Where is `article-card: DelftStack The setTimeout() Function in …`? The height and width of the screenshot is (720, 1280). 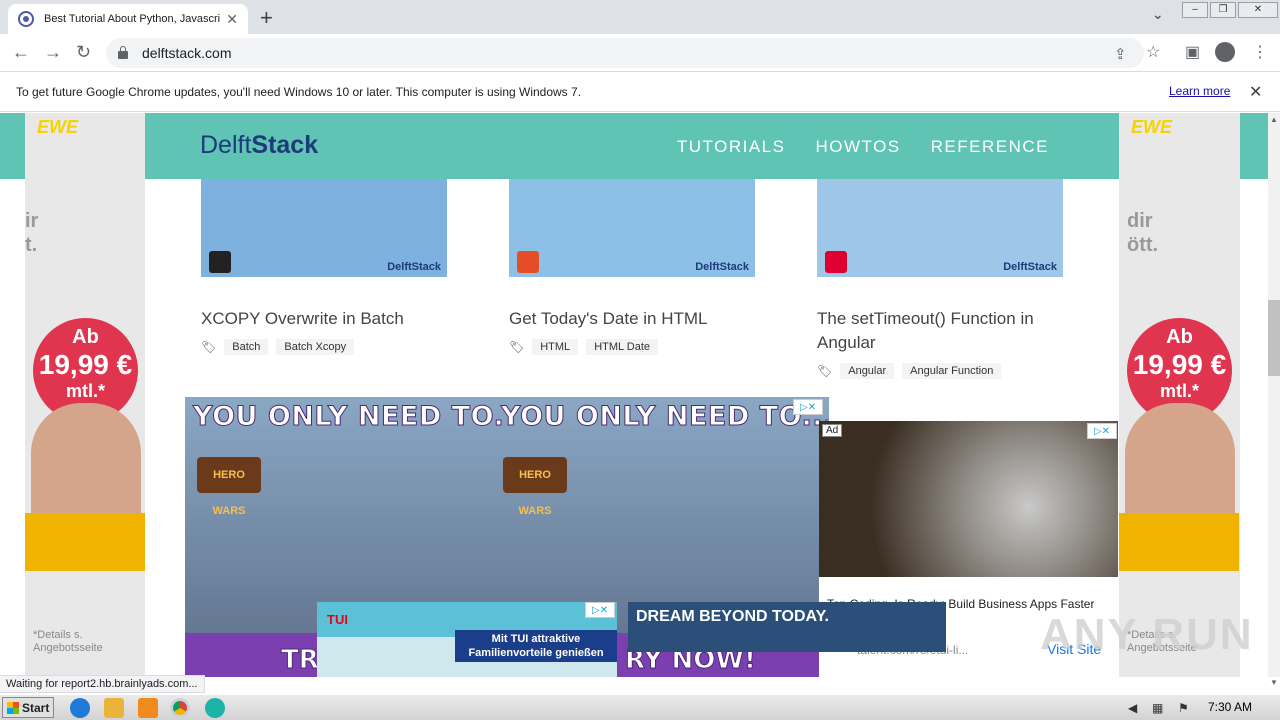
article-card: DelftStack The setTimeout() Function in … is located at coordinates (940, 279).